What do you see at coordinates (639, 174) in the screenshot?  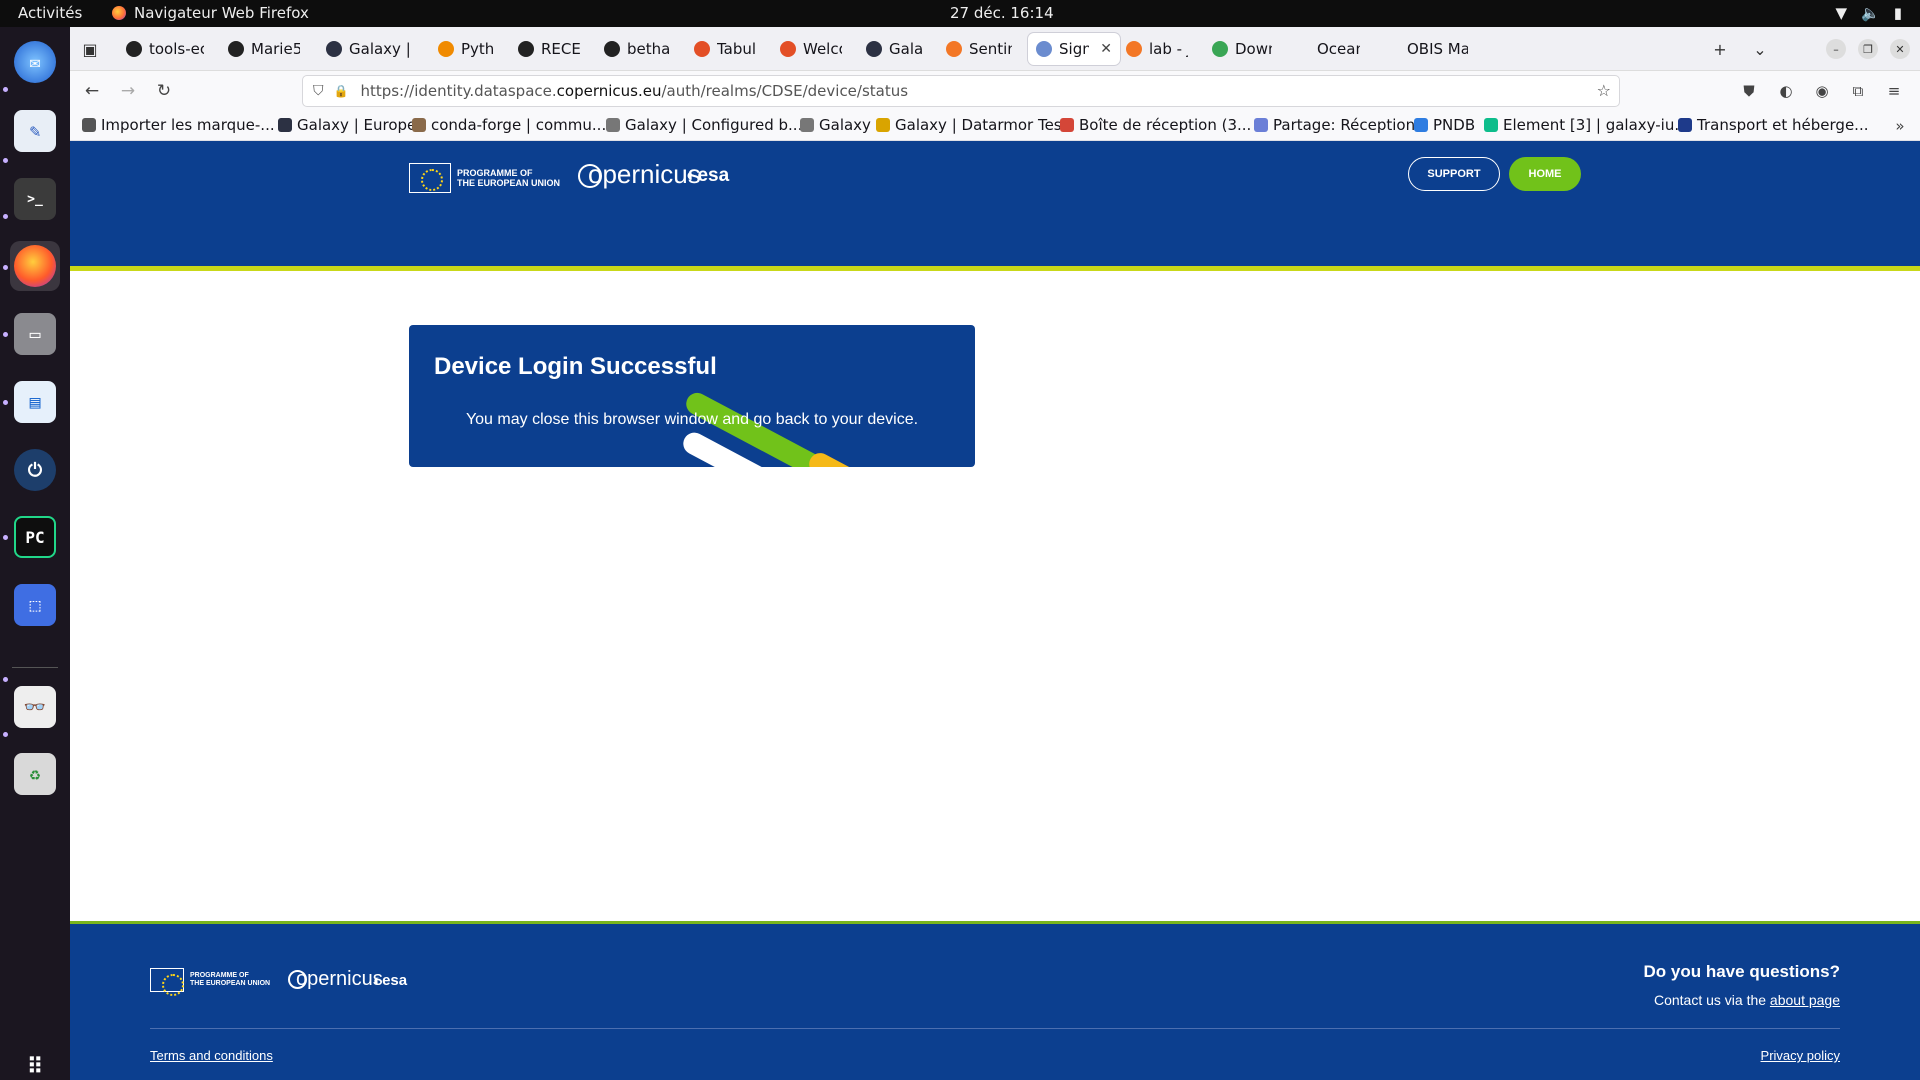 I see `copernicus-logo: opernicus` at bounding box center [639, 174].